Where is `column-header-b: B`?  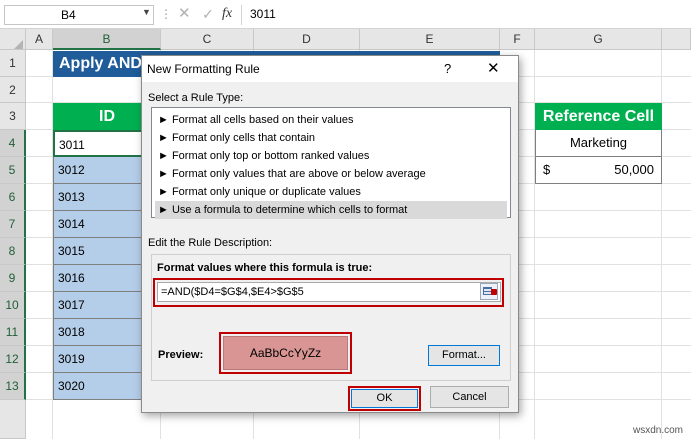
column-header-b: B is located at coordinates (107, 39).